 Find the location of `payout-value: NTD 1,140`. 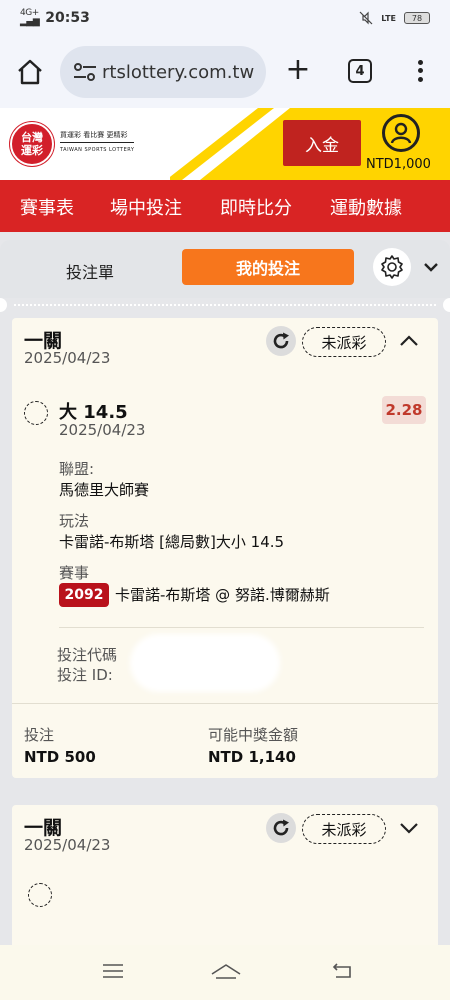

payout-value: NTD 1,140 is located at coordinates (252, 757).